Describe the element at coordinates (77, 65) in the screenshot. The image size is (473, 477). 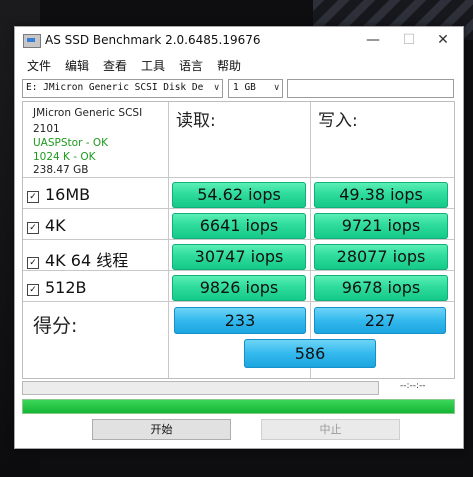
I see `menu-edit: 编辑` at that location.